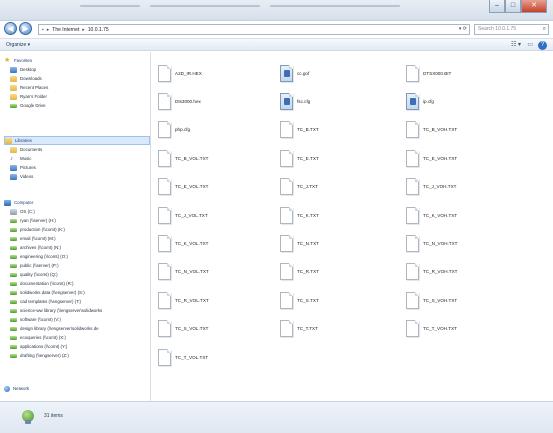  What do you see at coordinates (39, 355) in the screenshot?
I see `sidebar-item-network-drive: drafting (\\engserver) (Z:)` at bounding box center [39, 355].